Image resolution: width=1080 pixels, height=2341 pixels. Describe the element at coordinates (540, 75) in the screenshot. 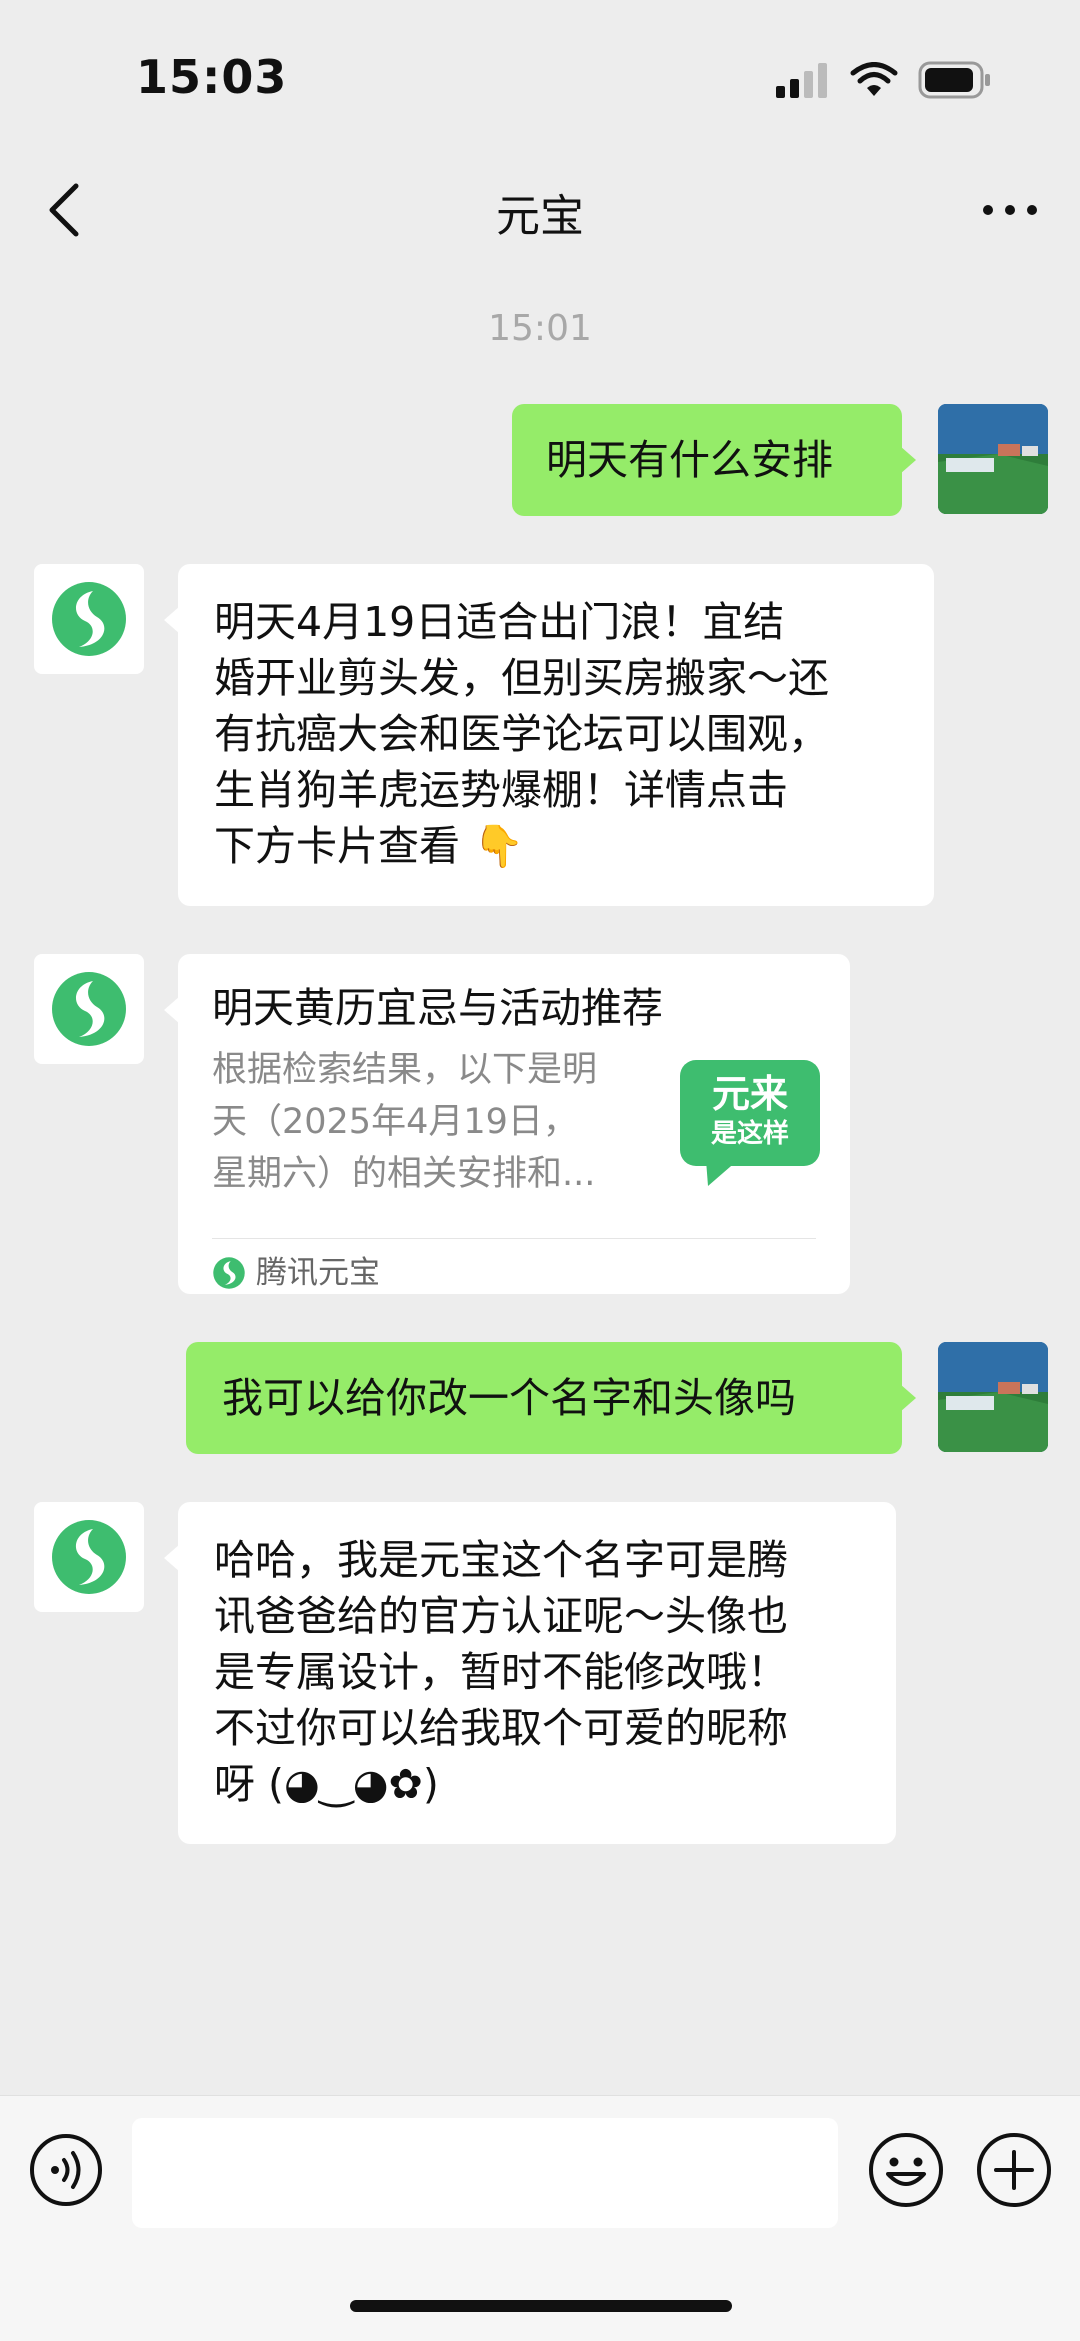

I see `status-bar: 15:03` at that location.